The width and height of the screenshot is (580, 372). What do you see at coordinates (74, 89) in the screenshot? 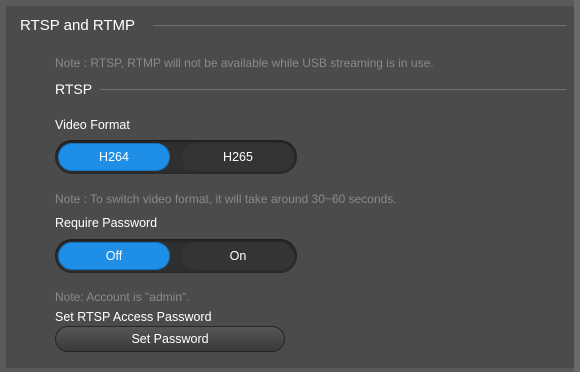
I see `rtsp-title: RTSP` at bounding box center [74, 89].